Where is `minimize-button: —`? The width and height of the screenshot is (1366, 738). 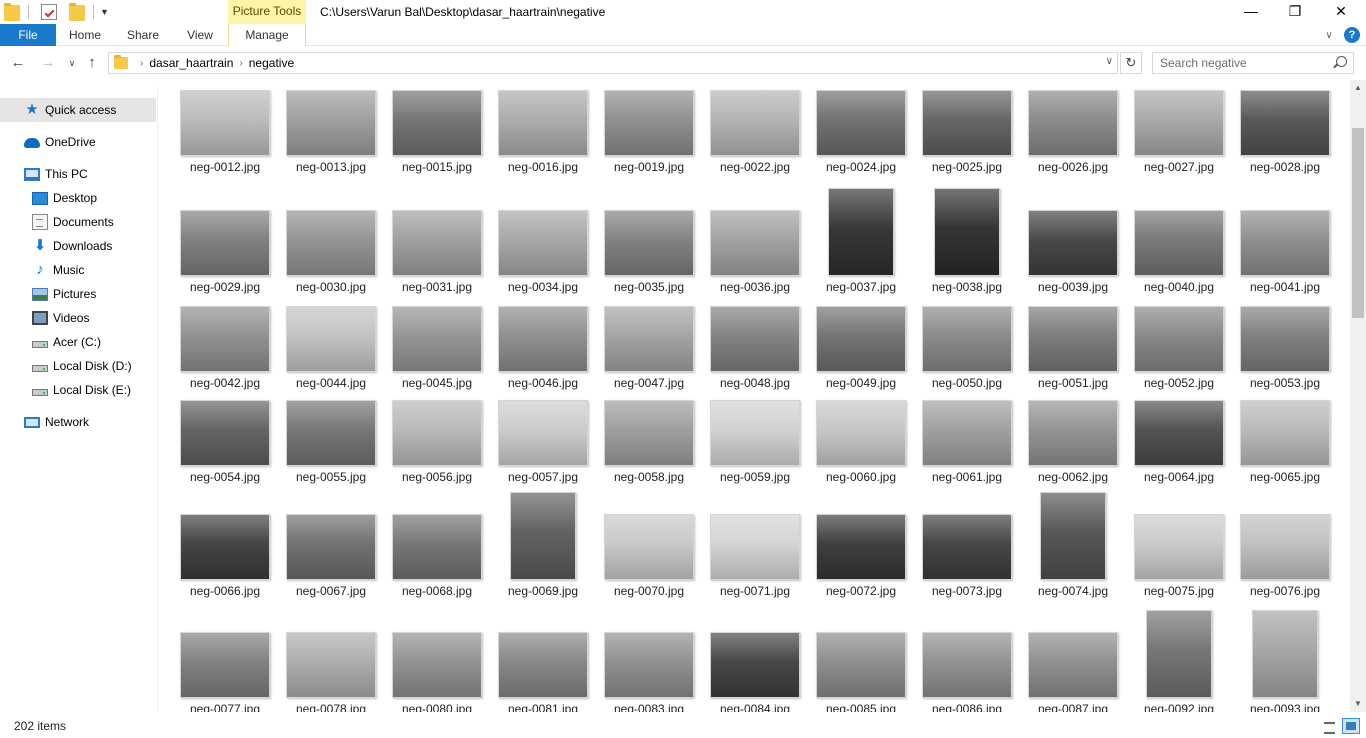 minimize-button: — is located at coordinates (1251, 12).